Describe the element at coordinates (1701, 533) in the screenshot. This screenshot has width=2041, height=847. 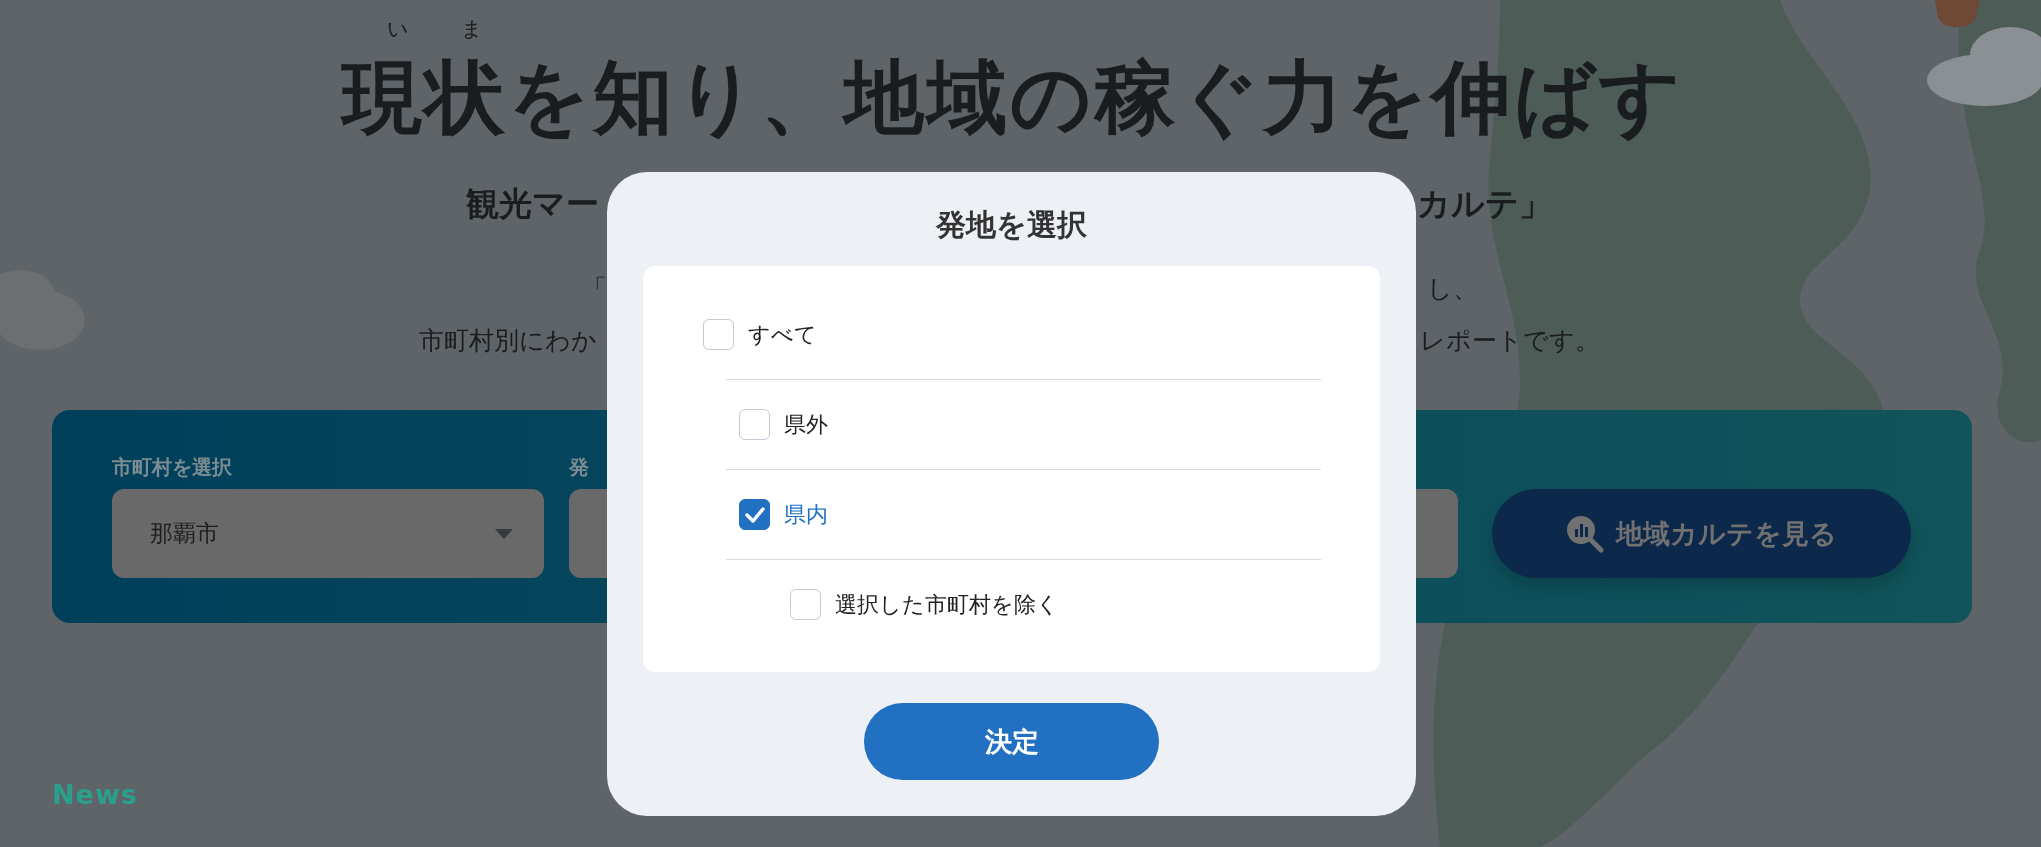
I see `view-report-button: 地域カルテを見る` at that location.